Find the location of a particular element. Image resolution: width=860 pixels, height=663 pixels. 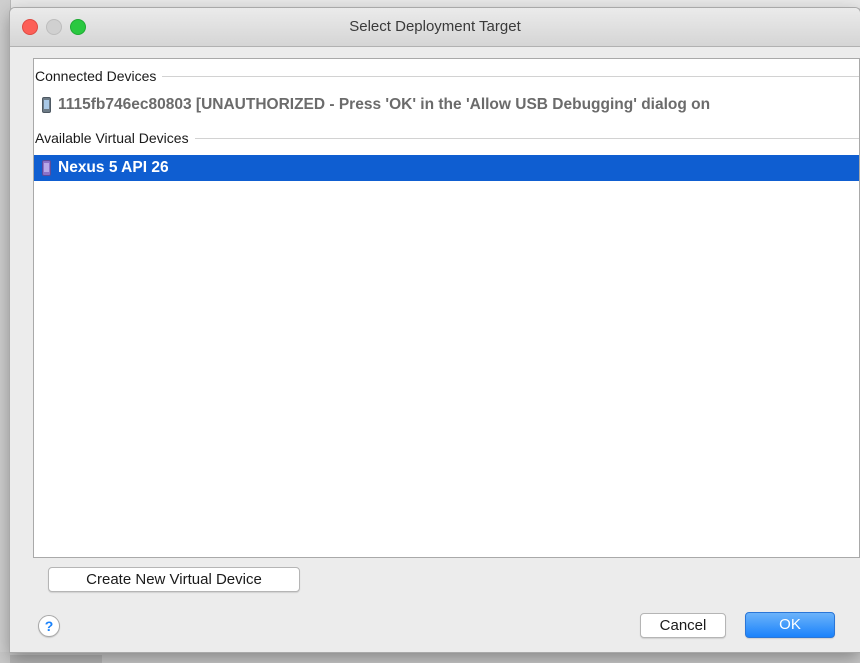

connected-devices-header: Connected Devices is located at coordinates (446, 76).